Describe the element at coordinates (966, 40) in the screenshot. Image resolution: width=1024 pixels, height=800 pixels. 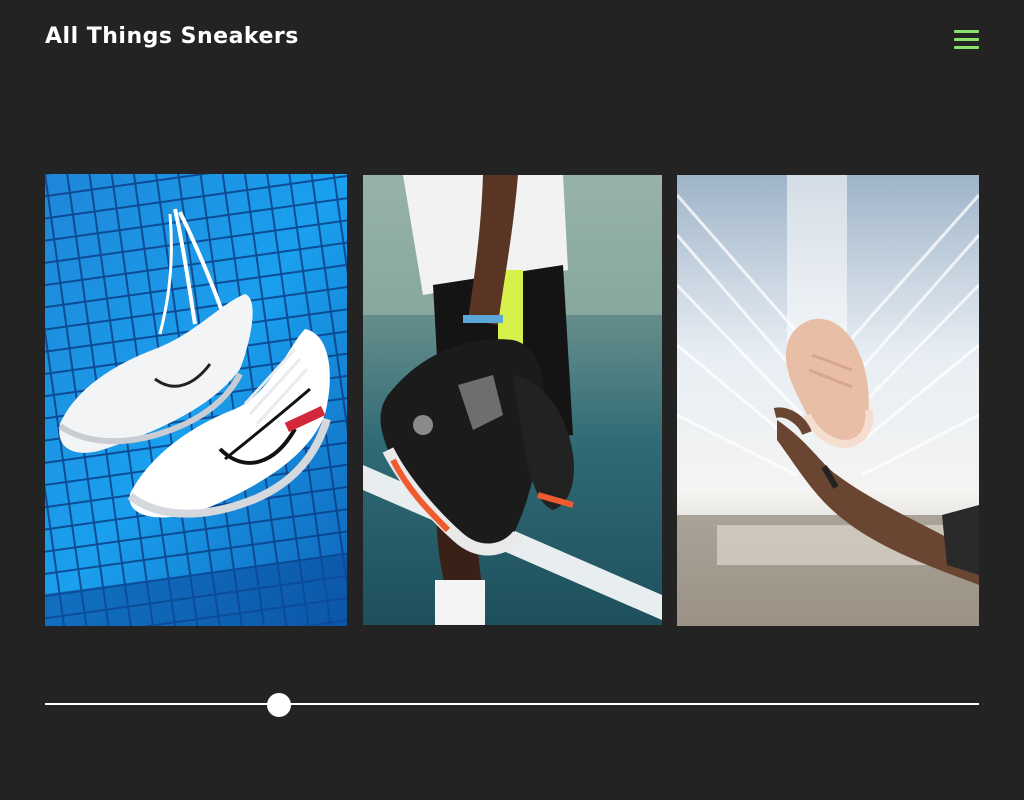
I see `hamburger-menu-icon` at that location.